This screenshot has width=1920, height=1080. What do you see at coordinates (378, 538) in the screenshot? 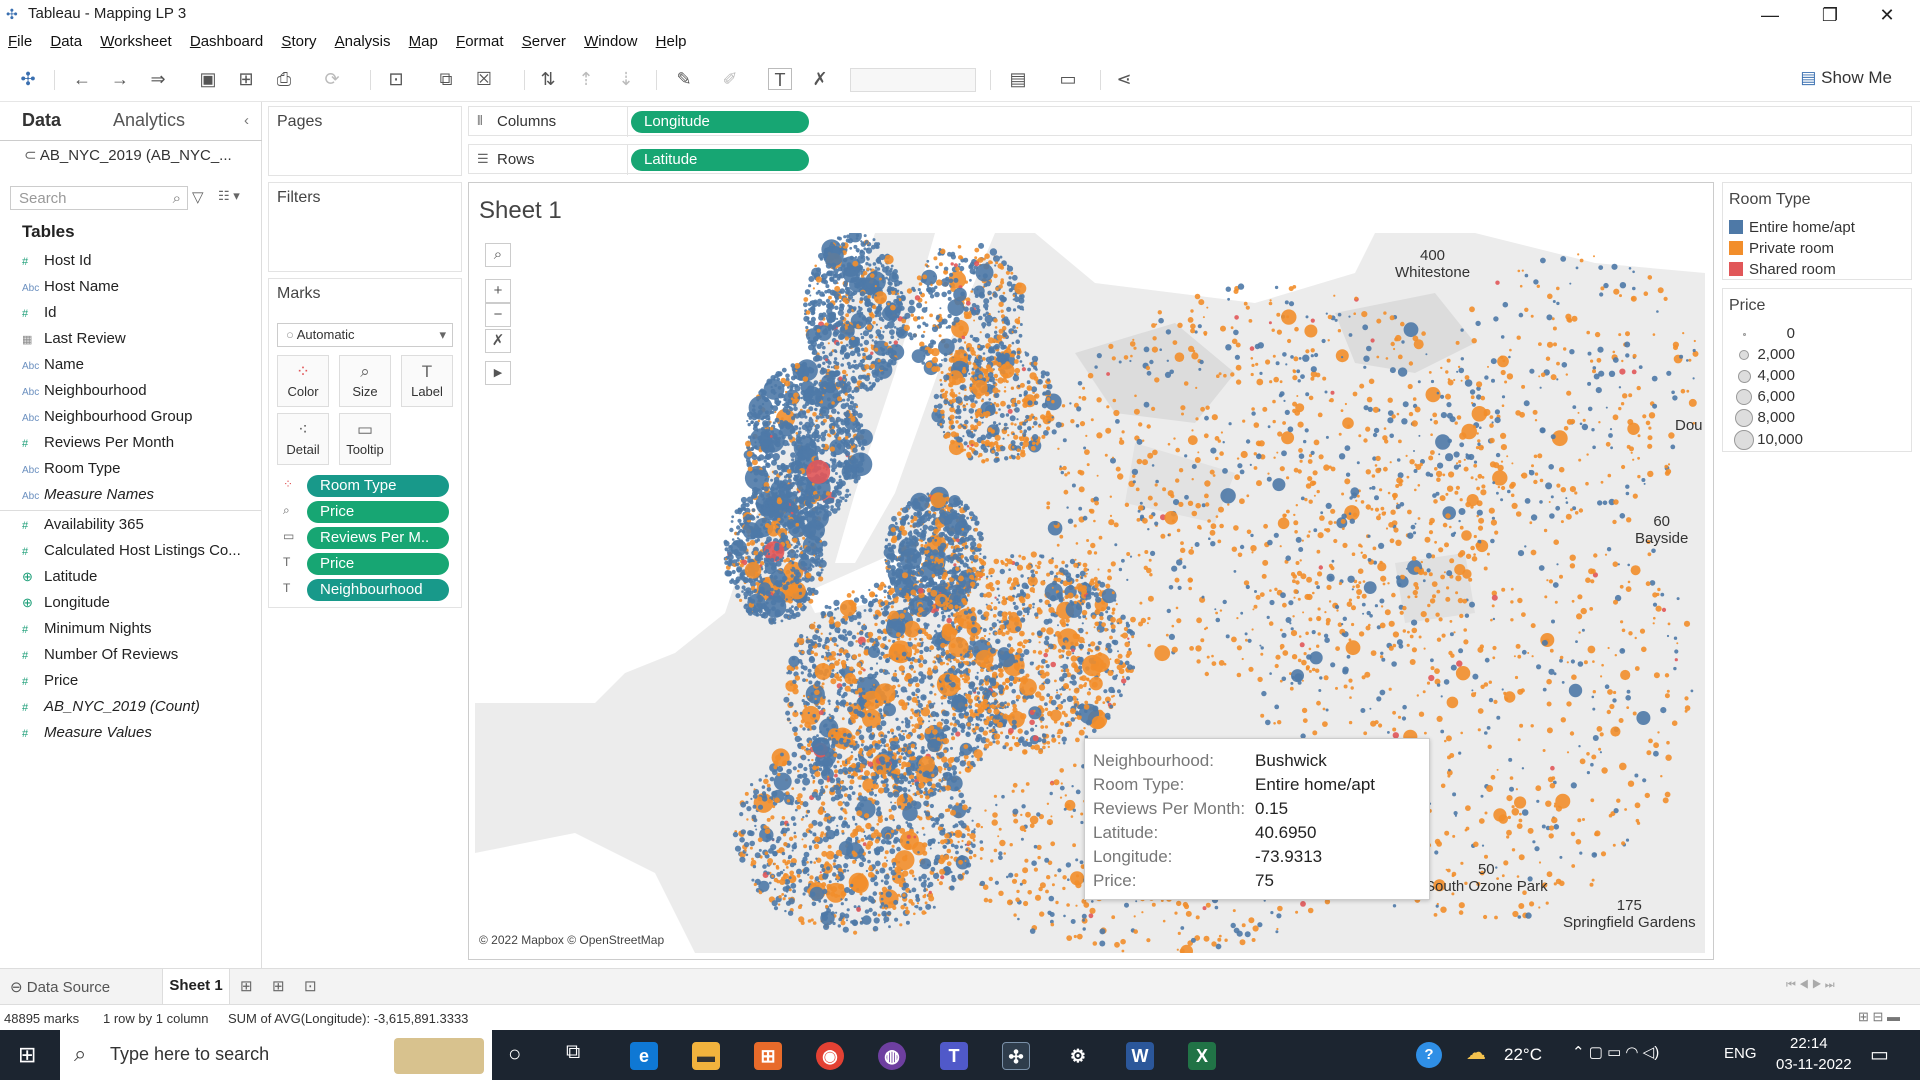
I see `reviews-per-month-pill: Reviews Per M..` at bounding box center [378, 538].